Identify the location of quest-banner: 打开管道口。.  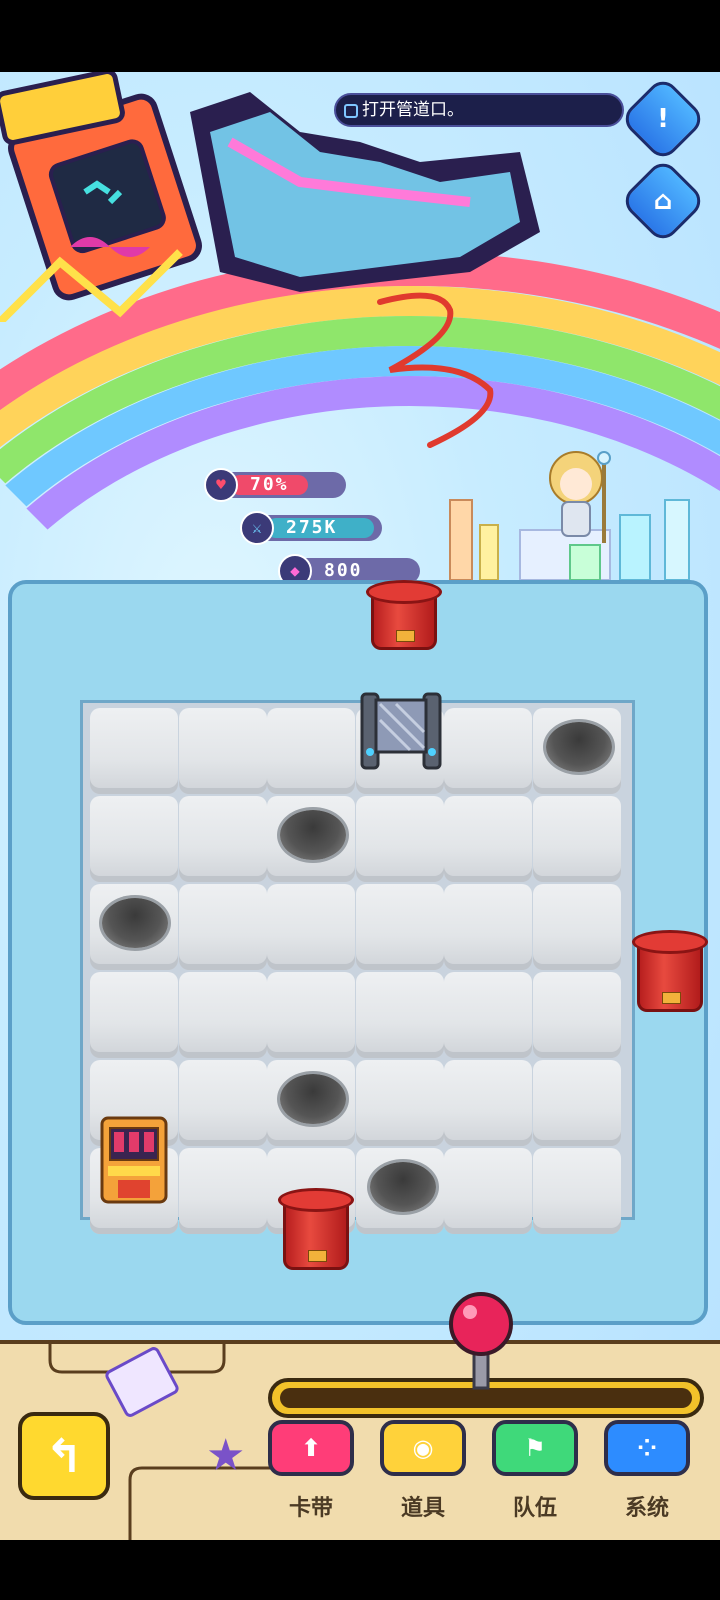
(479, 110).